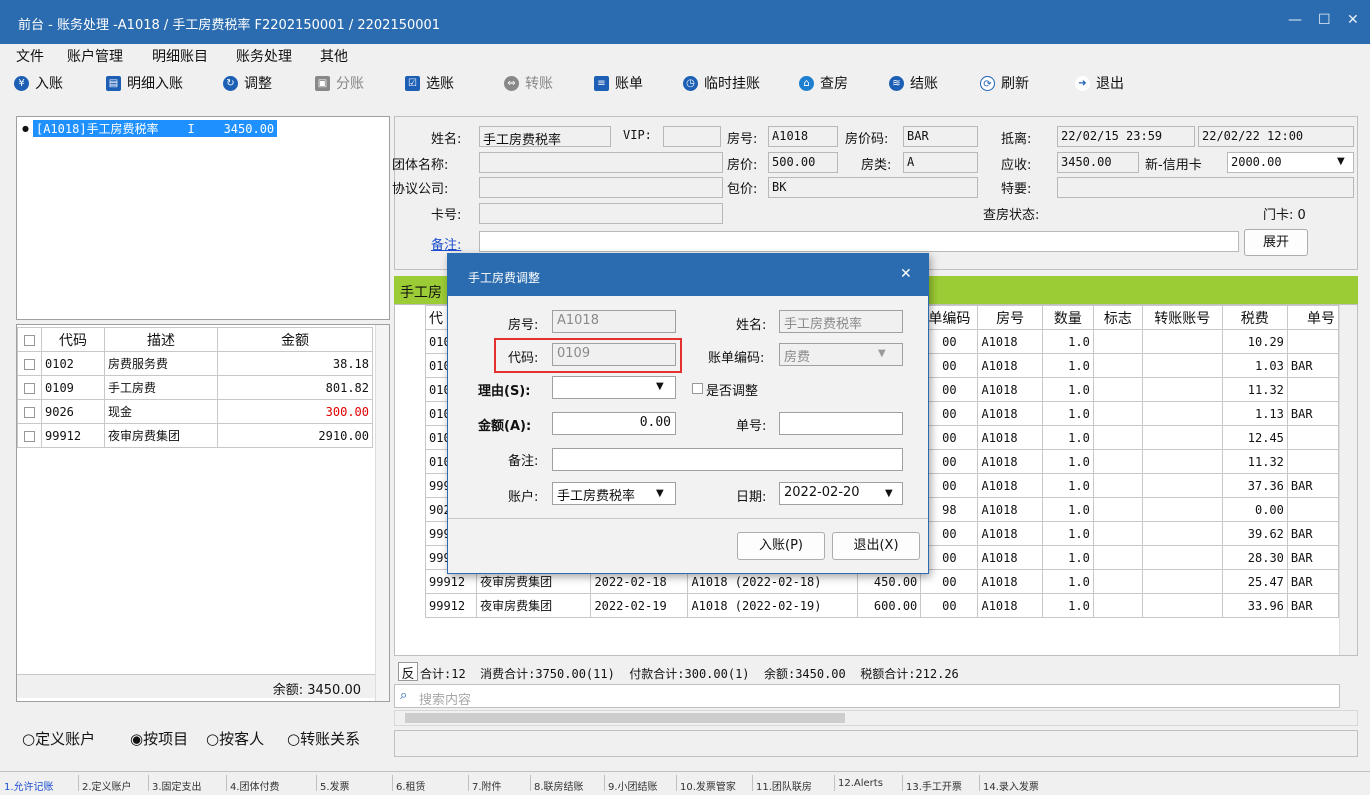  Describe the element at coordinates (781, 546) in the screenshot. I see `post-confirm-button: 入账(P)` at that location.